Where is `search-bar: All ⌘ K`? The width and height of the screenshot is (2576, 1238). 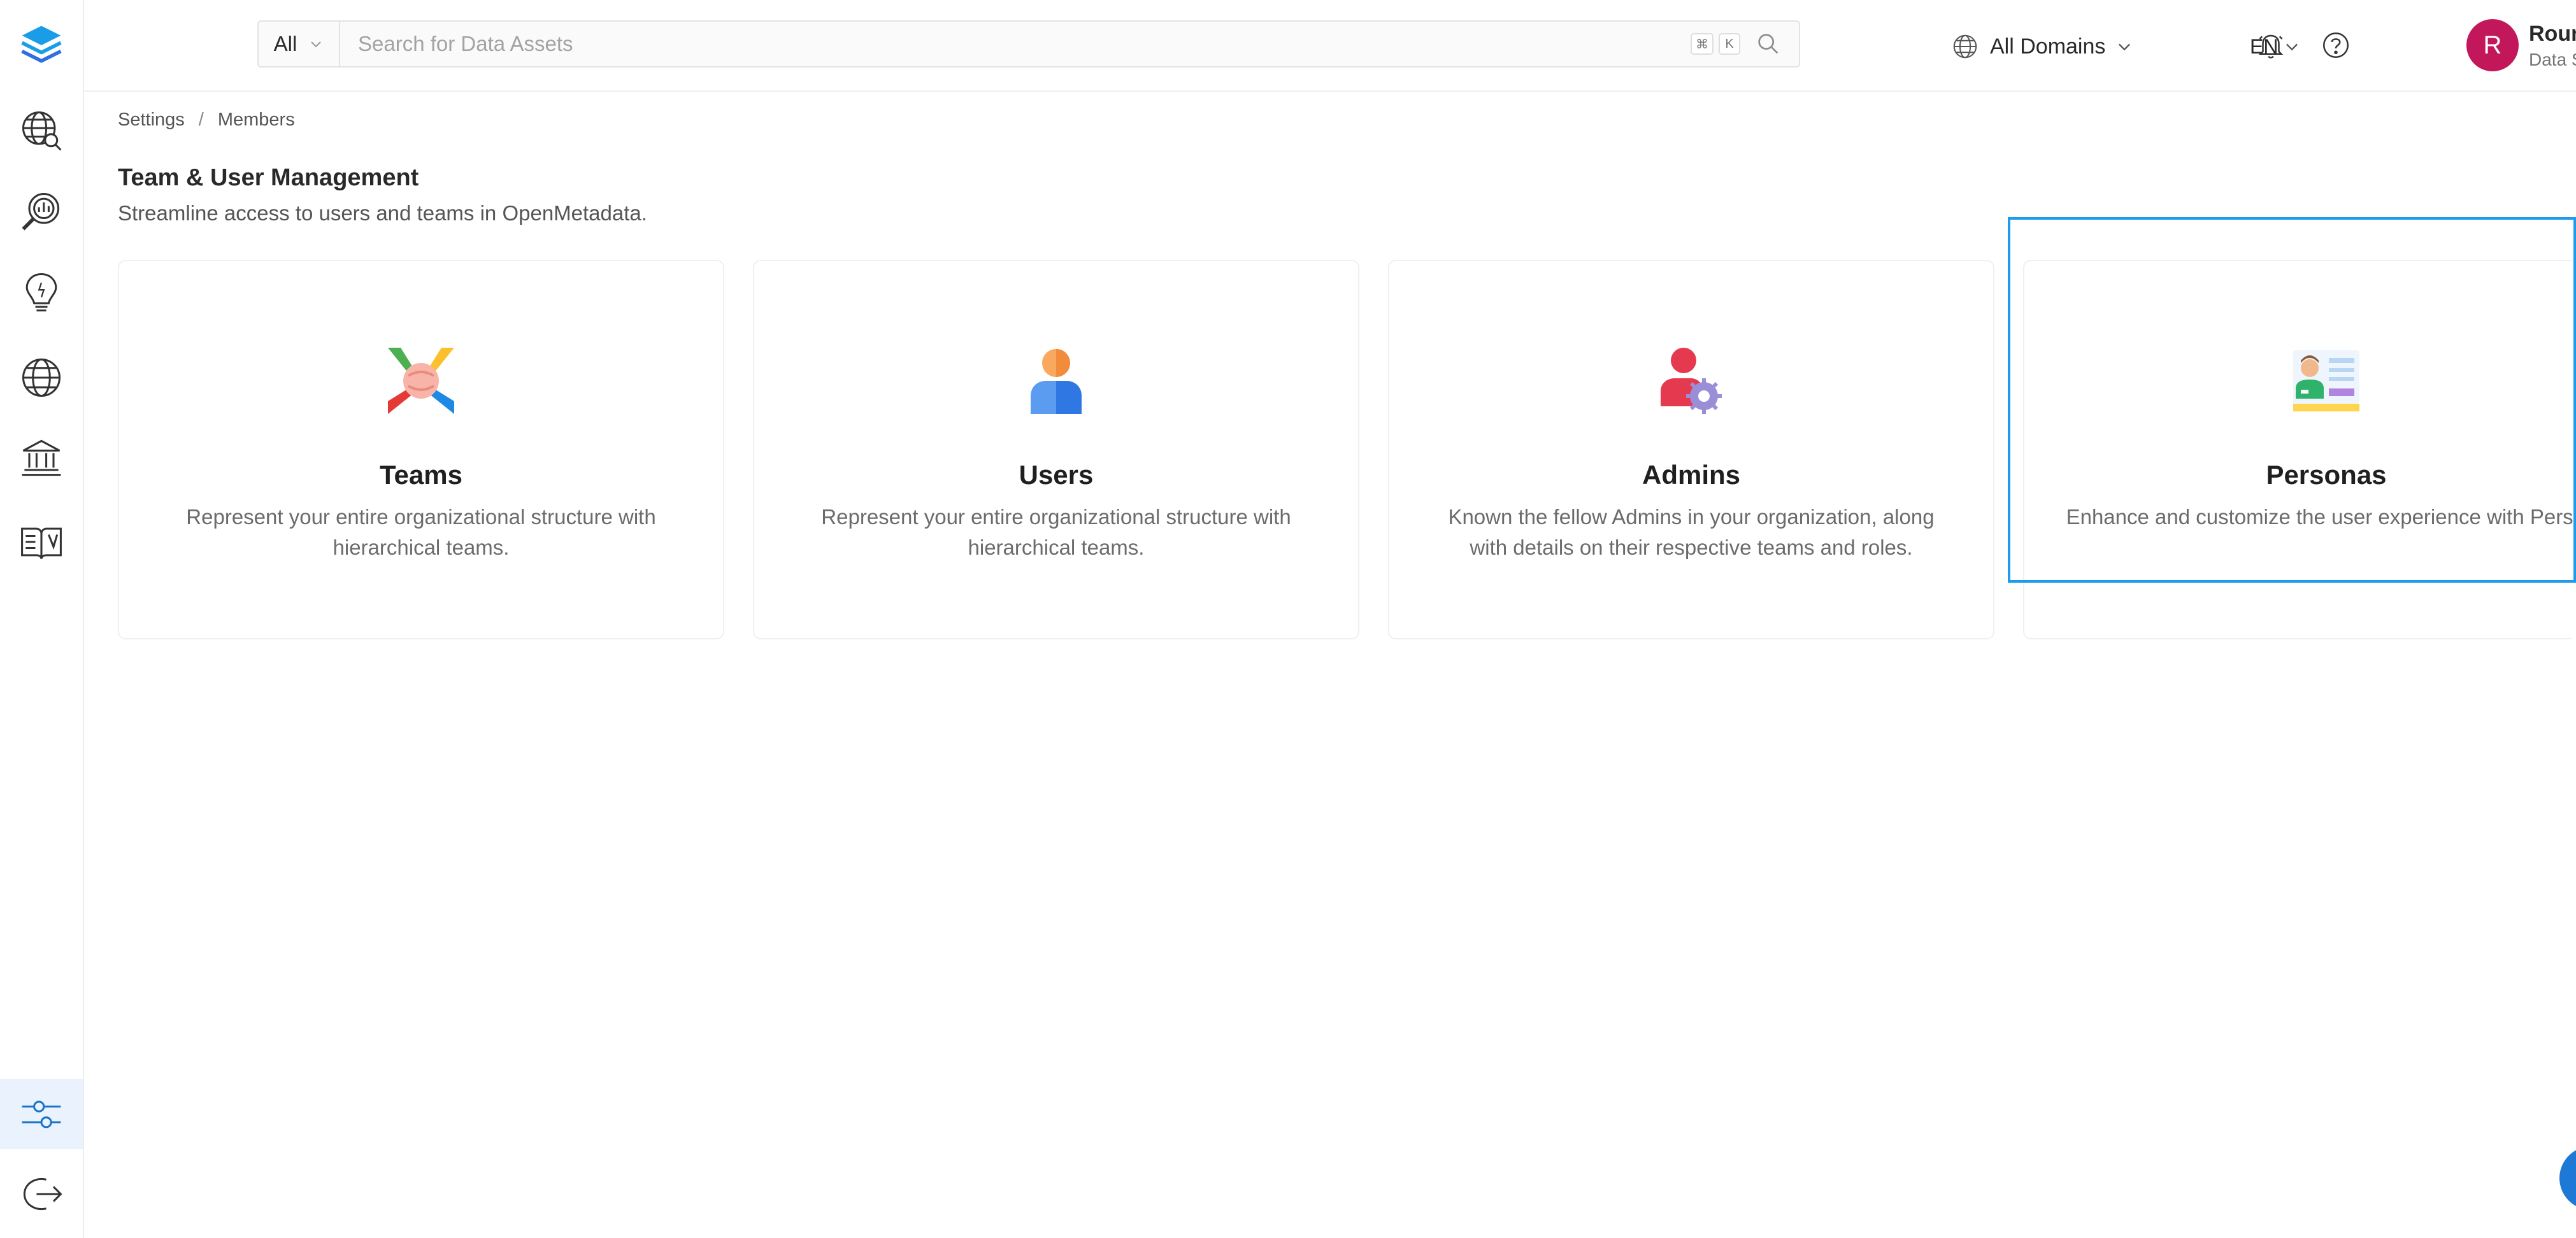 search-bar: All ⌘ K is located at coordinates (1028, 44).